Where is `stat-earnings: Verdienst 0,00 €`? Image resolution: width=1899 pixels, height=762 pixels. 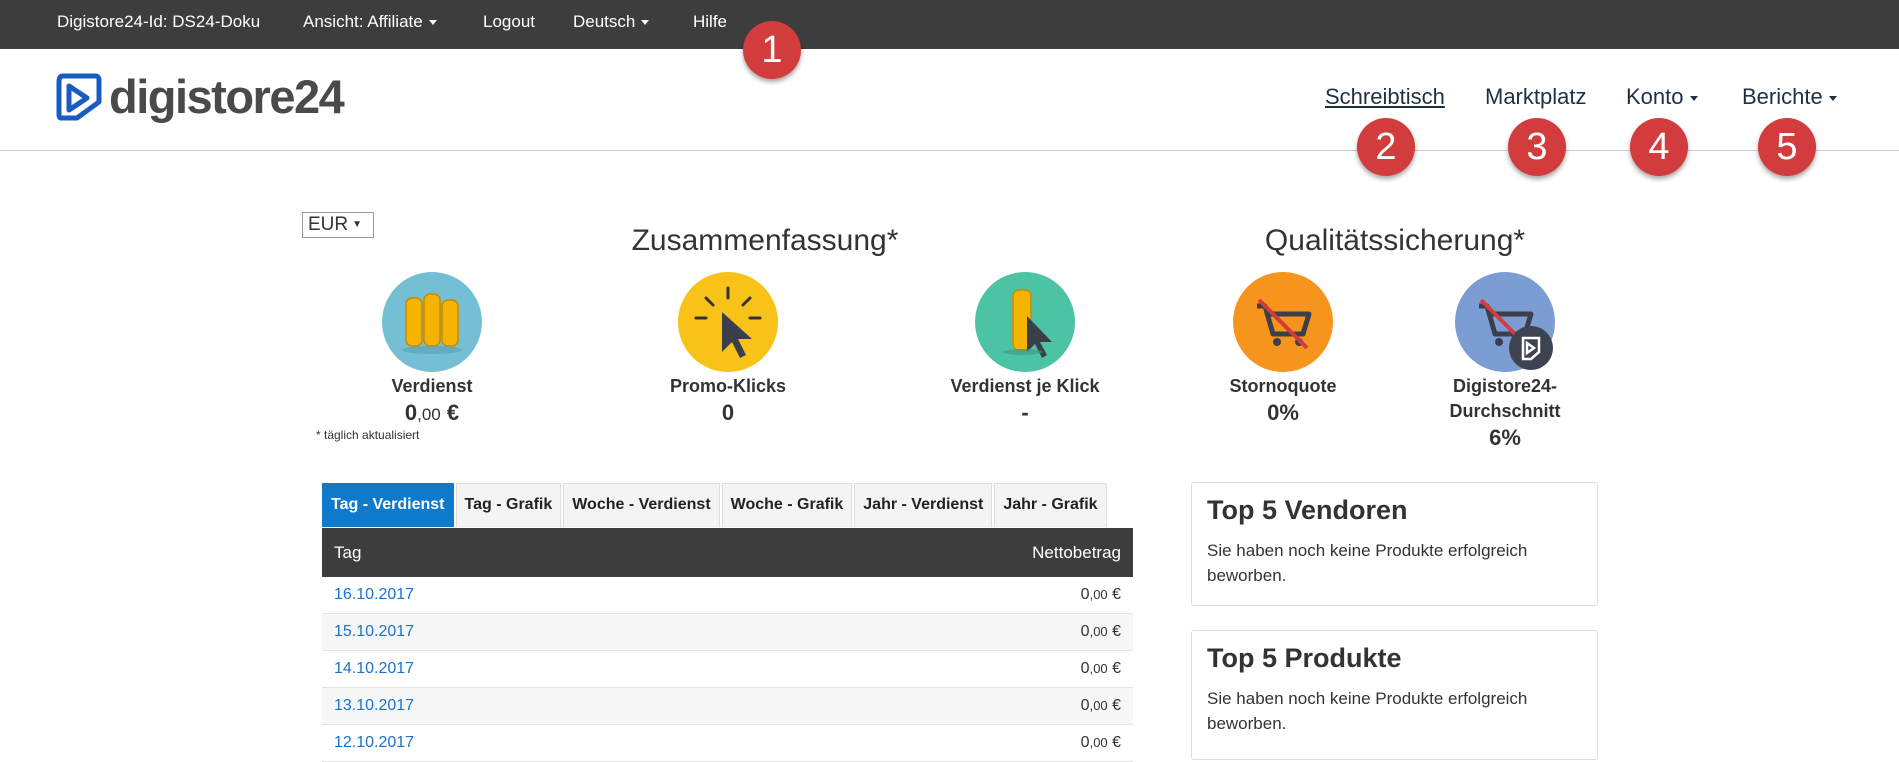
stat-earnings: Verdienst 0,00 € is located at coordinates (432, 349).